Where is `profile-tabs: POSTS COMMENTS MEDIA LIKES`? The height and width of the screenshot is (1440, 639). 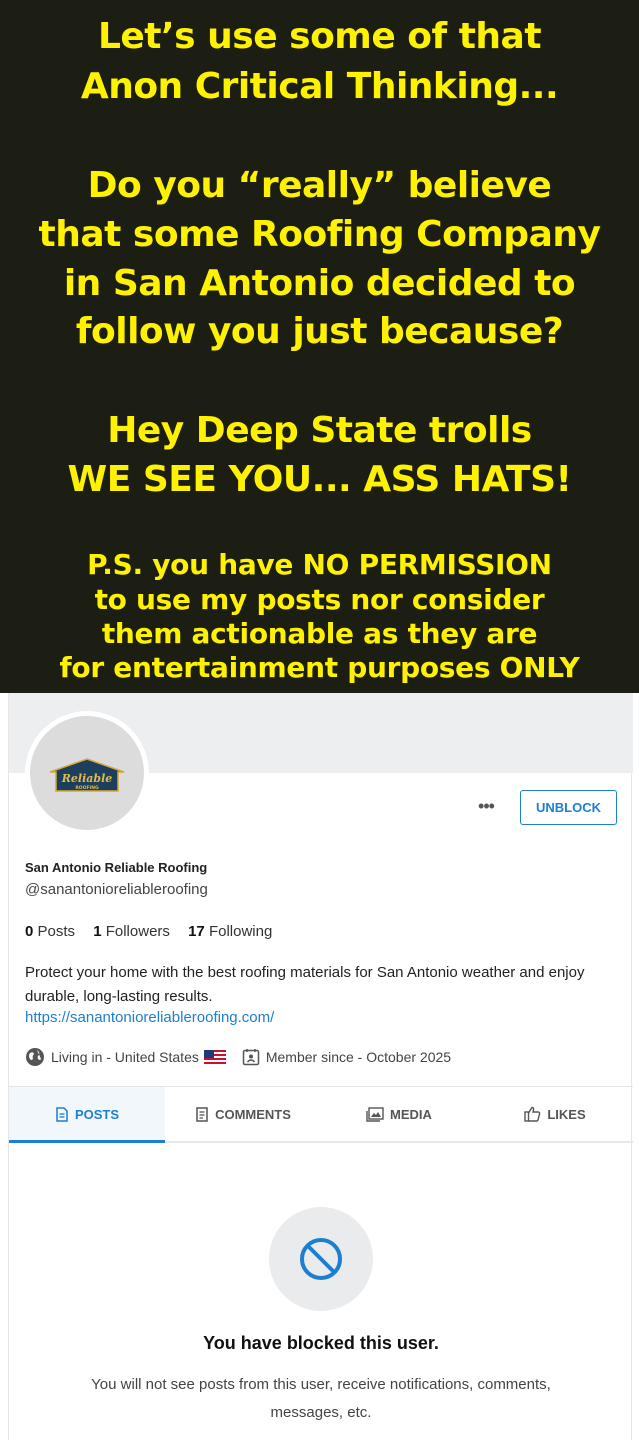 profile-tabs: POSTS COMMENTS MEDIA LIKES is located at coordinates (321, 1115).